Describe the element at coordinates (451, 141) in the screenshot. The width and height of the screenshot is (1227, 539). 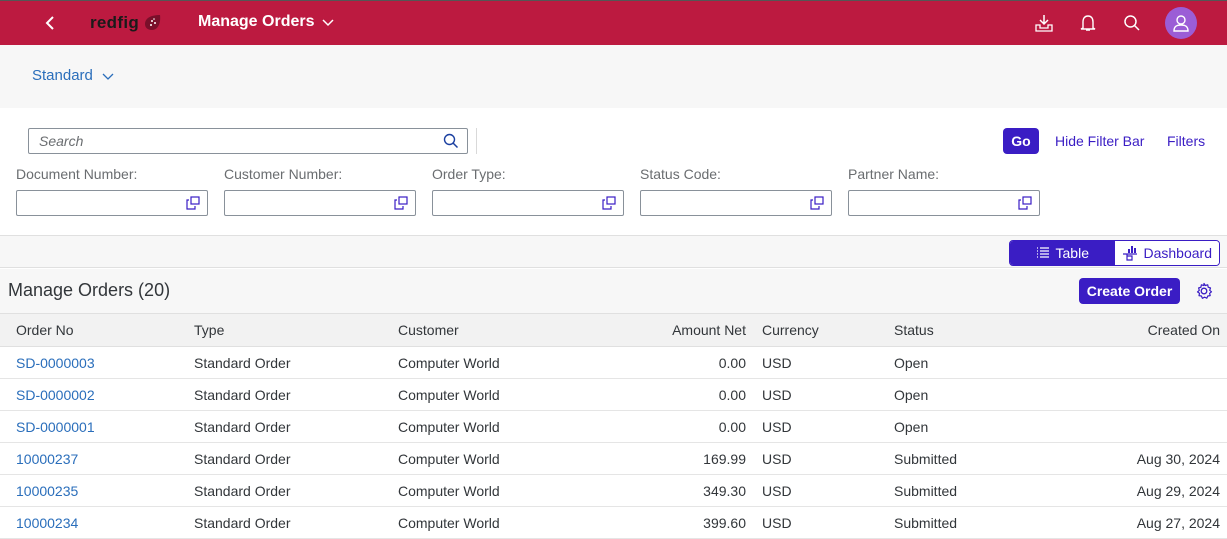
I see `search-icon` at that location.